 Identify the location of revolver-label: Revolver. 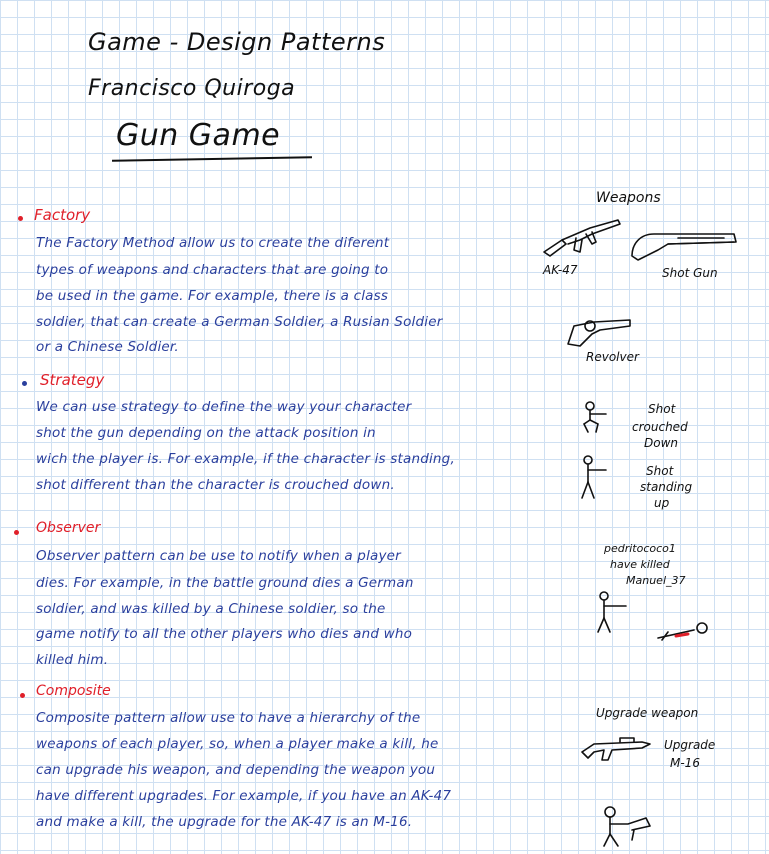
(612, 357).